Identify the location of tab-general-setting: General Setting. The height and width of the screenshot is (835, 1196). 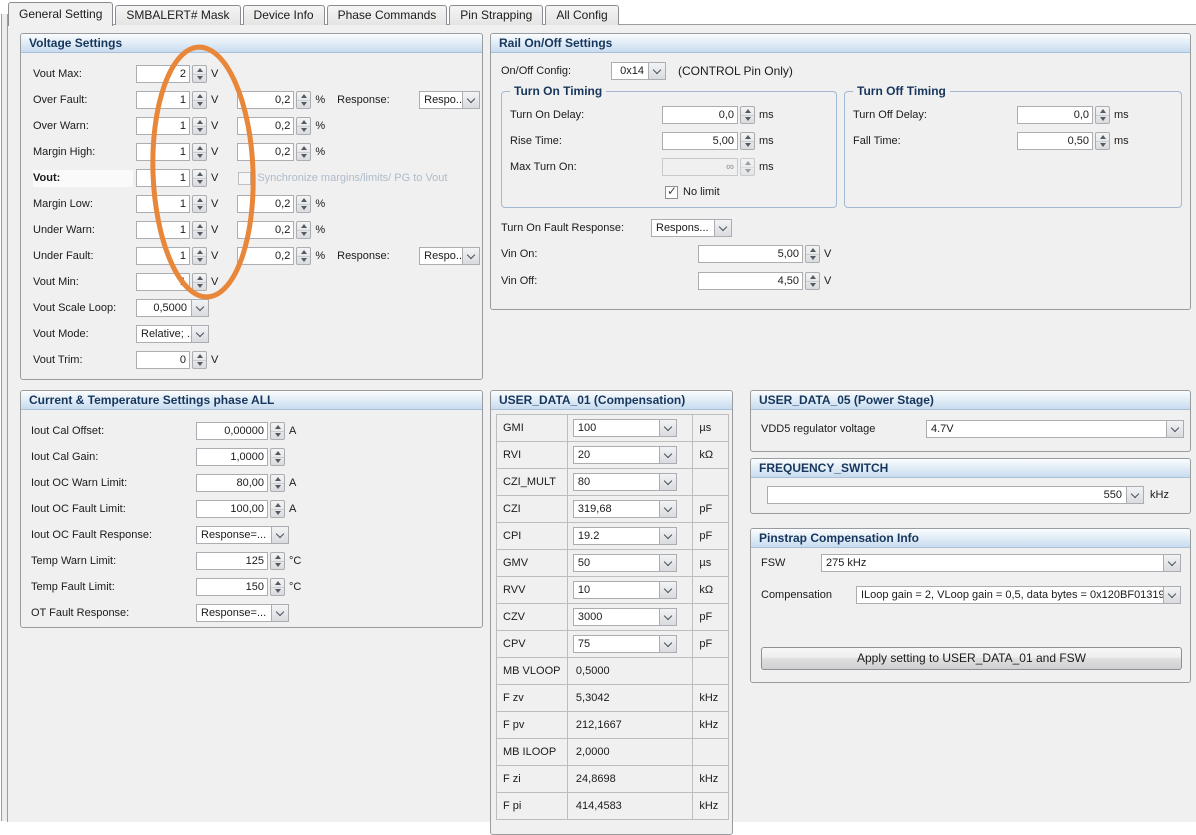
(61, 14).